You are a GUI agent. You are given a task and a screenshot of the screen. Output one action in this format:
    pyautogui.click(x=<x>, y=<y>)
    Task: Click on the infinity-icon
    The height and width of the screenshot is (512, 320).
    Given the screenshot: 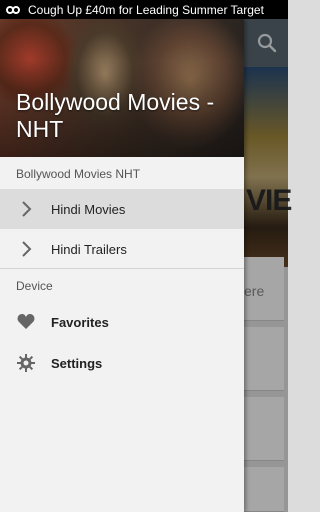 What is the action you would take?
    pyautogui.click(x=13, y=9)
    